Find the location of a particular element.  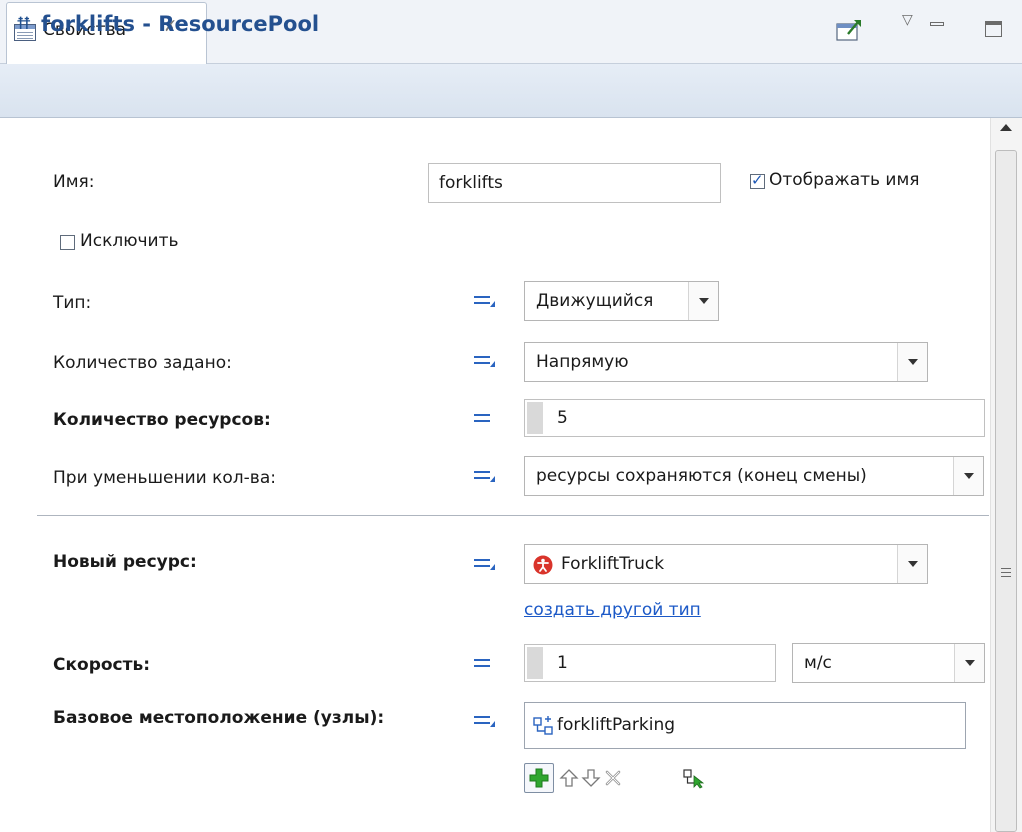

properties-header is located at coordinates (511, 91).